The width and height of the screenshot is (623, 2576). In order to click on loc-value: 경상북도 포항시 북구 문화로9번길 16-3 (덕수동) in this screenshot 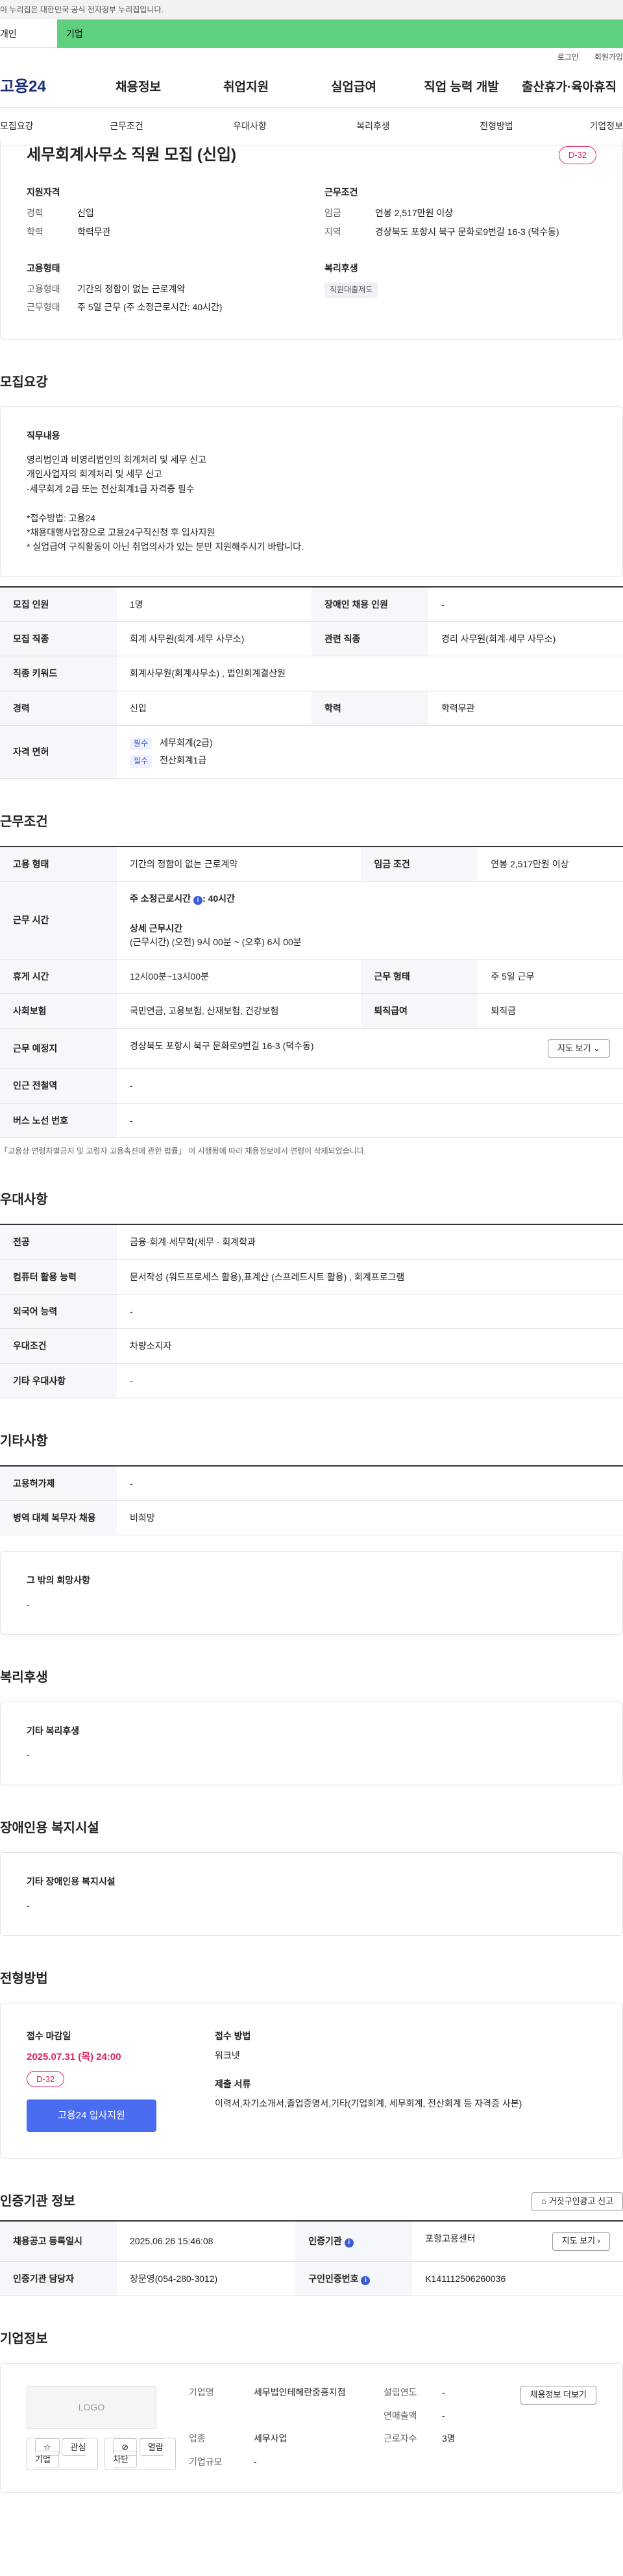, I will do `click(222, 1045)`.